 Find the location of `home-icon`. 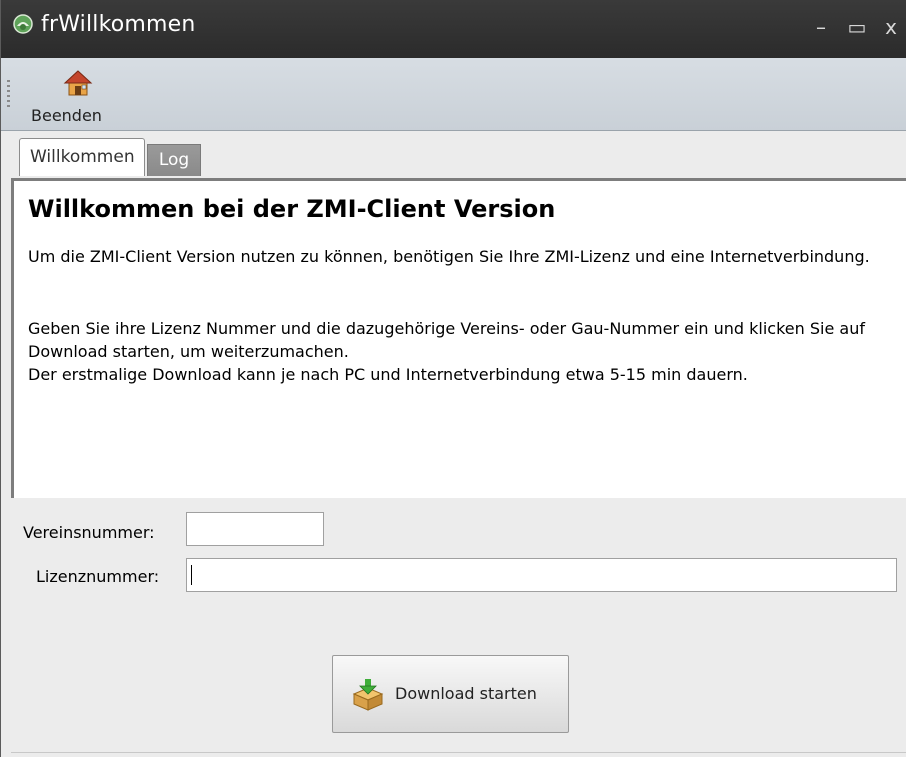

home-icon is located at coordinates (78, 83).